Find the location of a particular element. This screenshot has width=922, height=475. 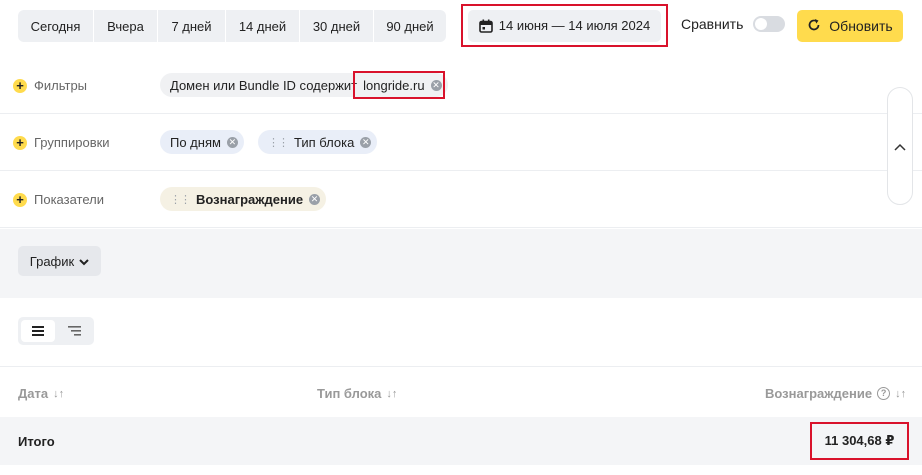

filter-chip-text: Домен или Bundle ID содержит is located at coordinates (264, 85).